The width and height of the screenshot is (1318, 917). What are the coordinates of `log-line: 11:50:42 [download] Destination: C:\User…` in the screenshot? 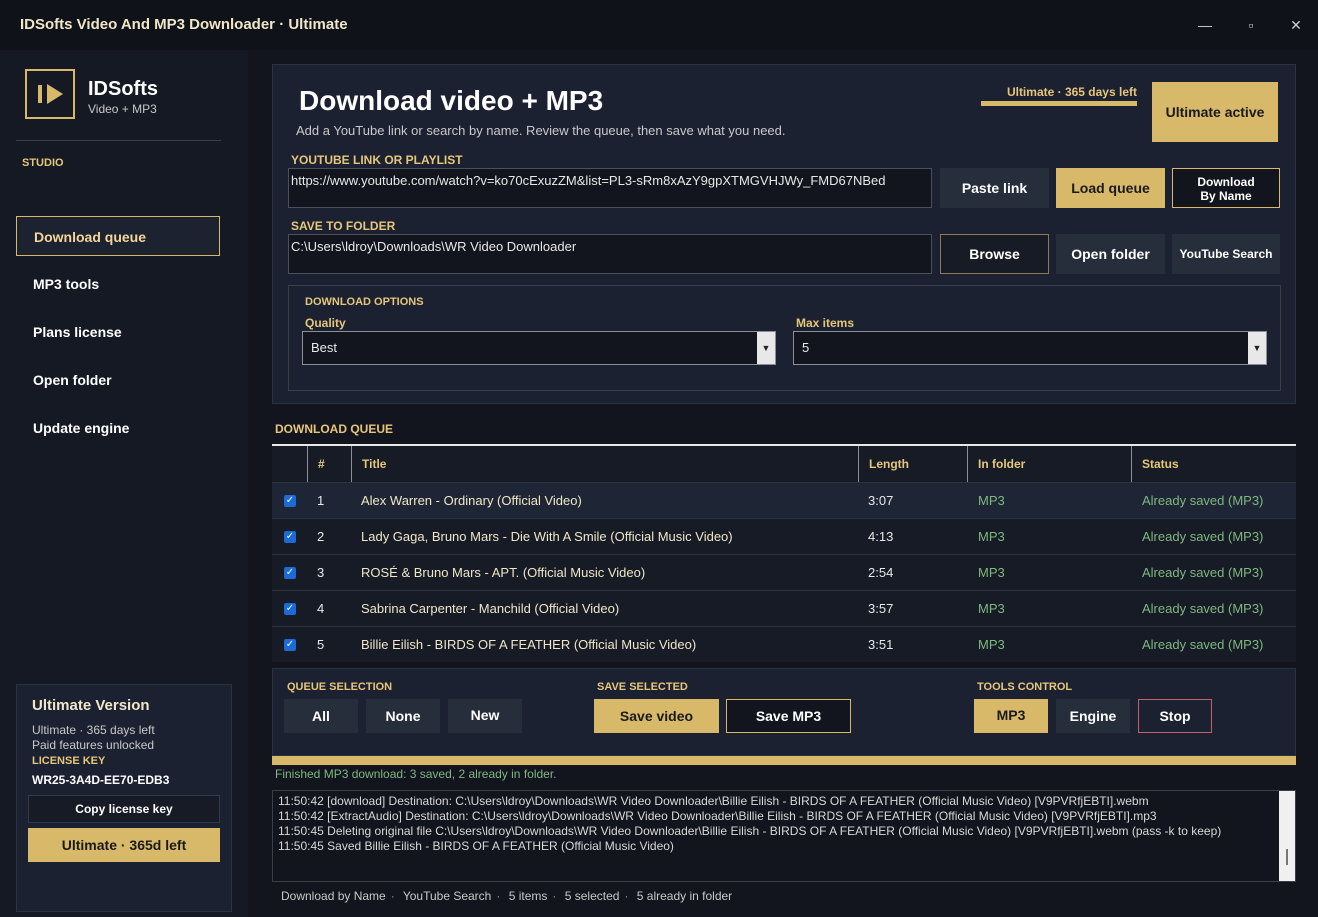 It's located at (713, 801).